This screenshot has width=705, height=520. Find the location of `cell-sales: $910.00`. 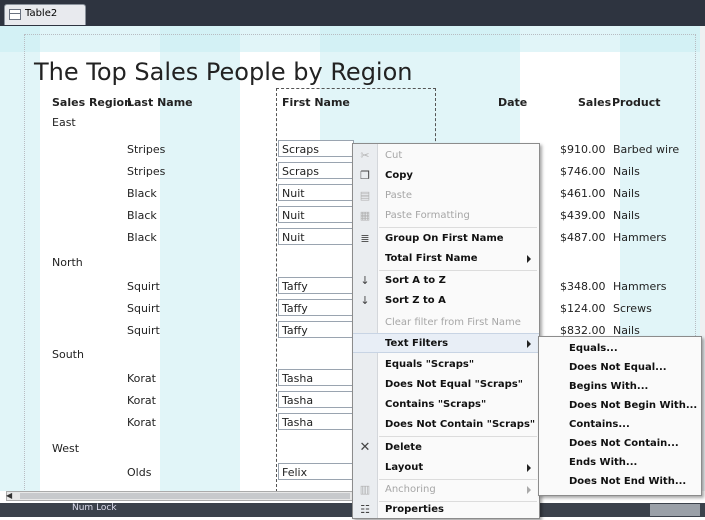

cell-sales: $910.00 is located at coordinates (583, 149).